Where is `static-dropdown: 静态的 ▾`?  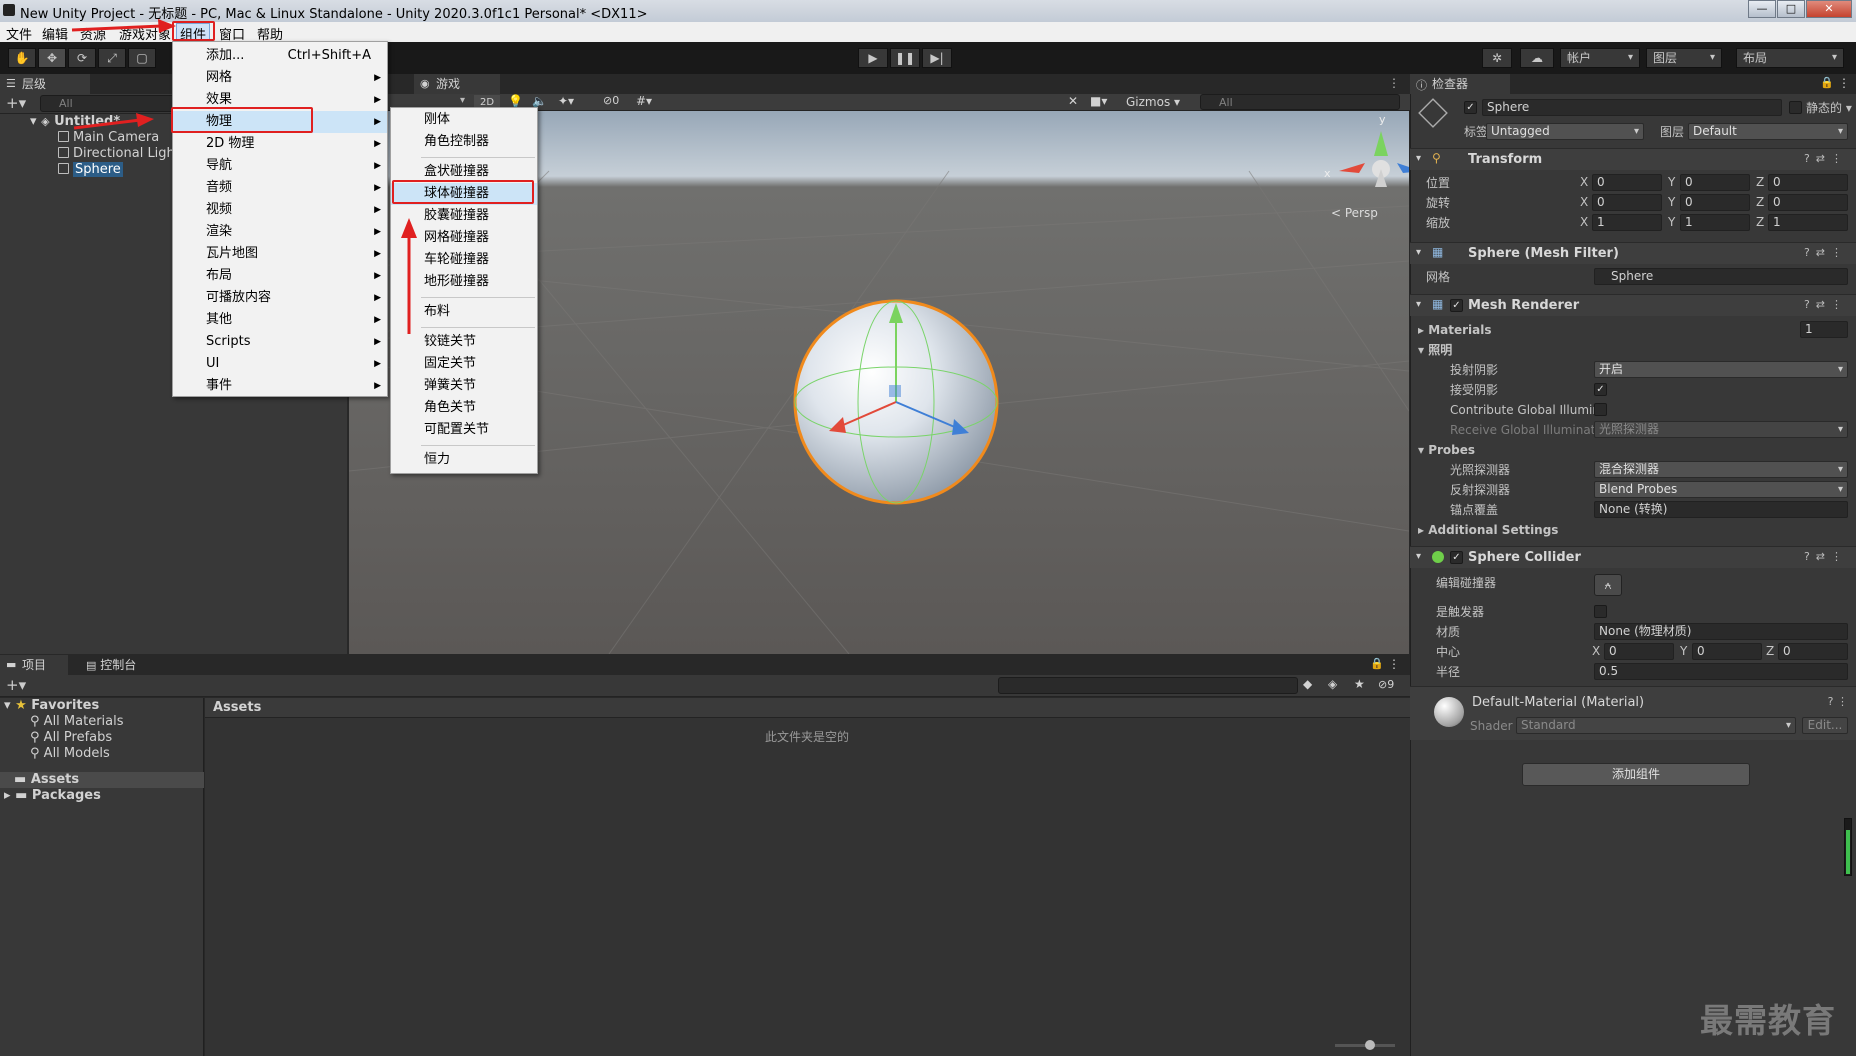 static-dropdown: 静态的 ▾ is located at coordinates (1829, 108).